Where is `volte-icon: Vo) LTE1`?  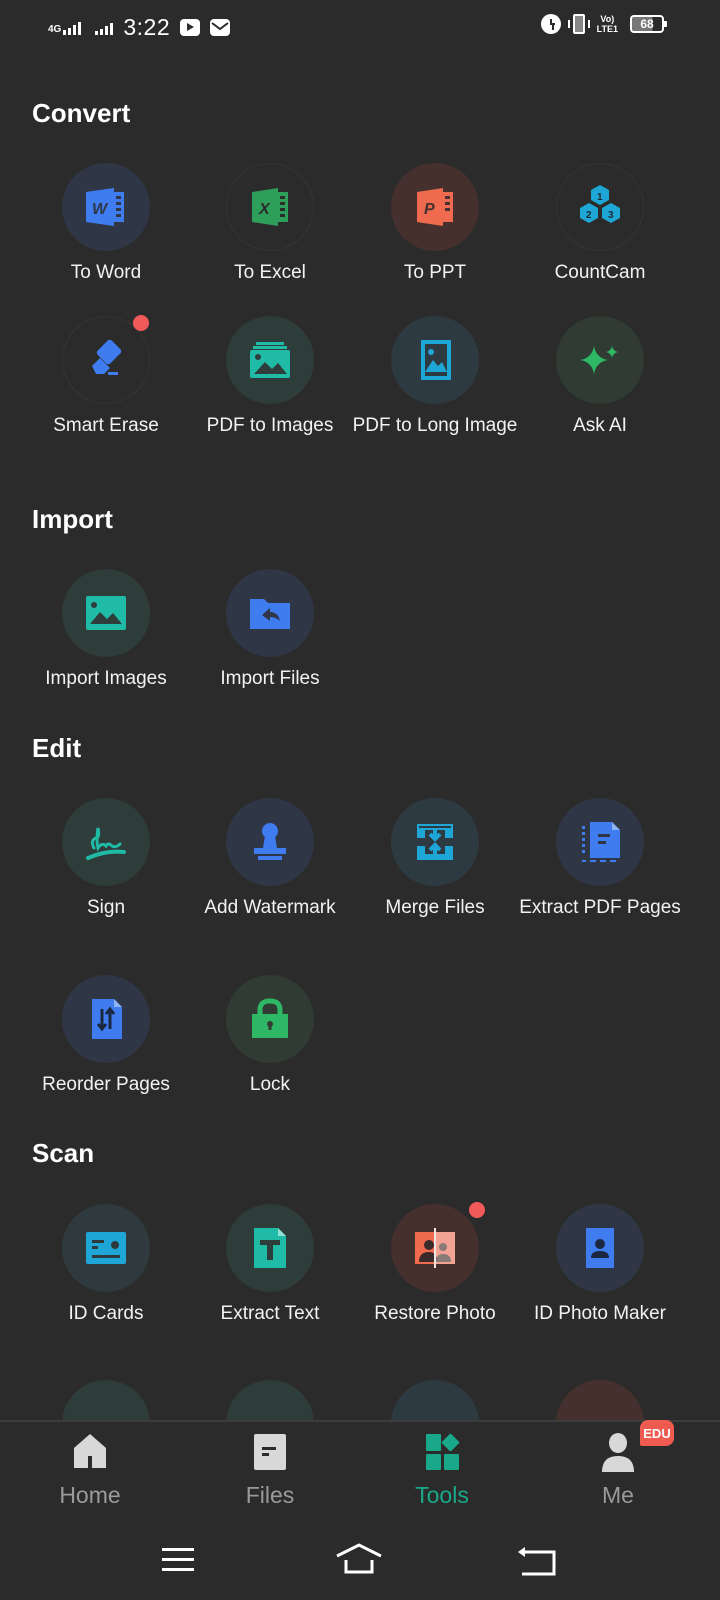
volte-icon: Vo) LTE1 is located at coordinates (607, 24).